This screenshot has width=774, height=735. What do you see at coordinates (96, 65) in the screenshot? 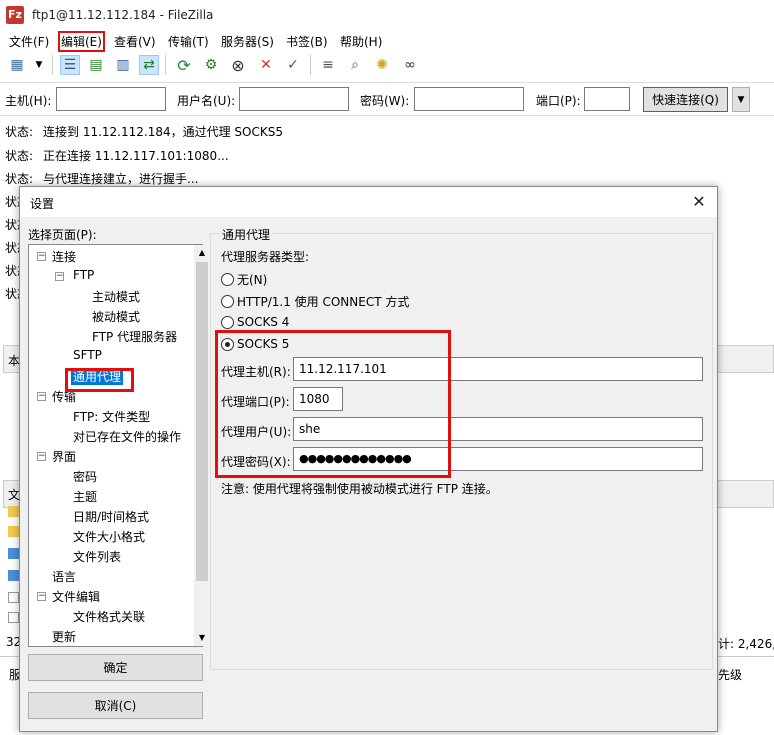
I see `toggle-local-tree-icon: ▤` at bounding box center [96, 65].